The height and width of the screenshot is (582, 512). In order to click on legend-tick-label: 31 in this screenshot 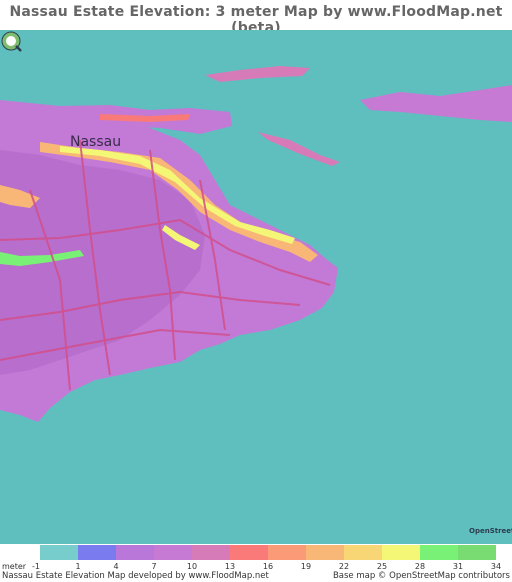, I will do `click(458, 566)`.